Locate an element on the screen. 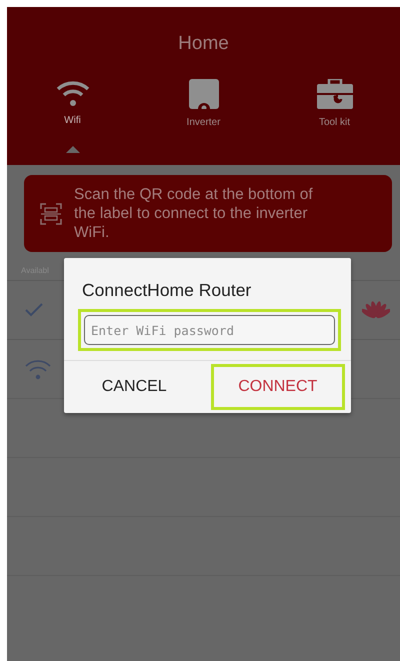 Image resolution: width=400 pixels, height=661 pixels. qr-scan-icon is located at coordinates (51, 213).